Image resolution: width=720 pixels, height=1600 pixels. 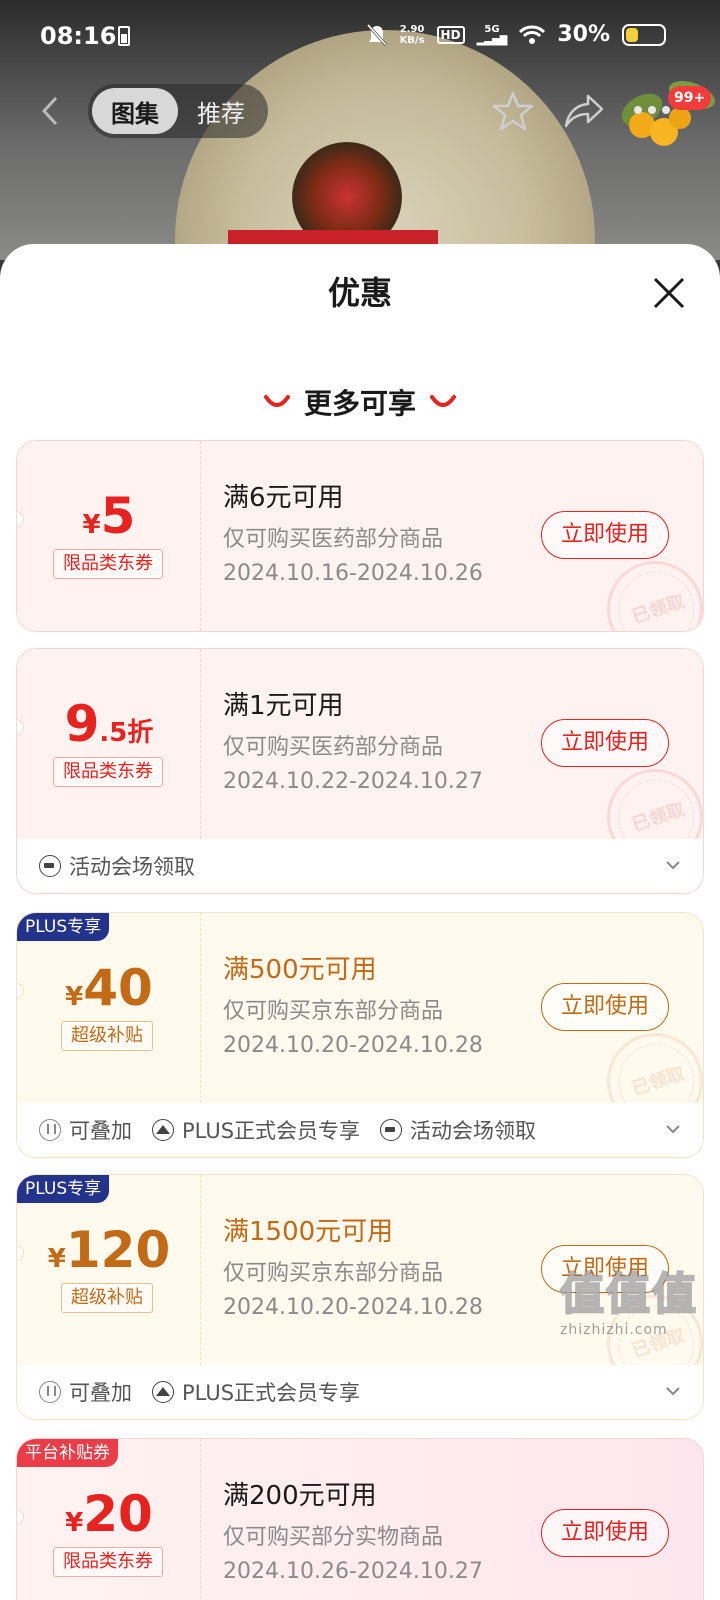 What do you see at coordinates (359, 293) in the screenshot?
I see `sheet-title: 优惠` at bounding box center [359, 293].